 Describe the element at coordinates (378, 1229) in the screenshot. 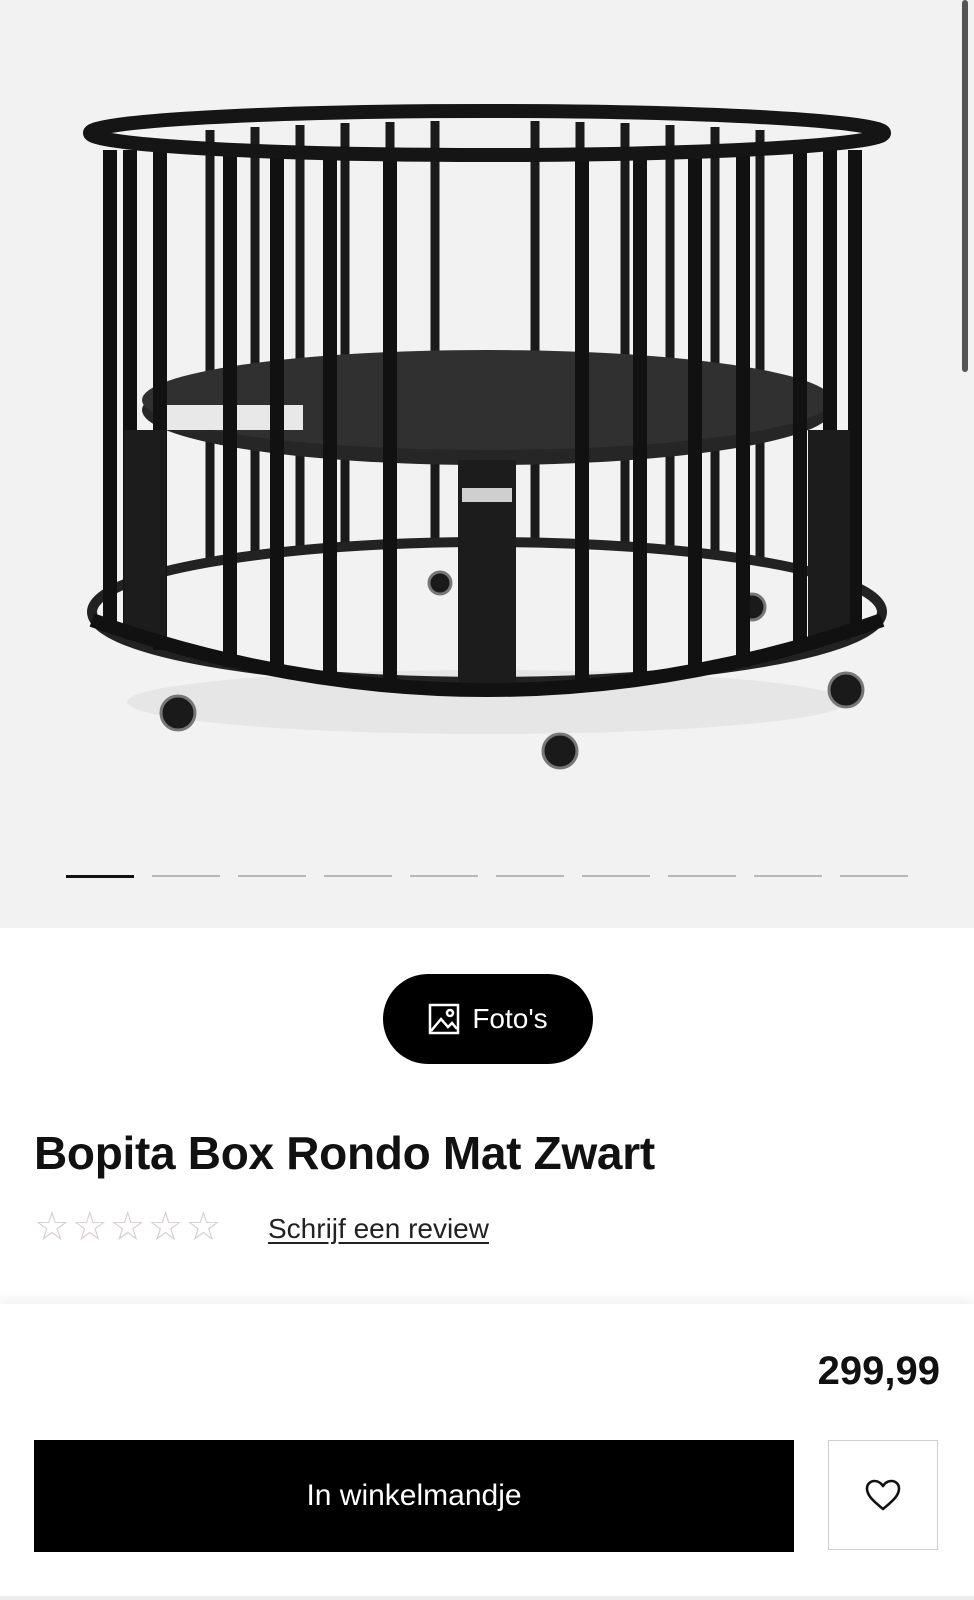

I see `write-review-link: Schrijf een review` at that location.